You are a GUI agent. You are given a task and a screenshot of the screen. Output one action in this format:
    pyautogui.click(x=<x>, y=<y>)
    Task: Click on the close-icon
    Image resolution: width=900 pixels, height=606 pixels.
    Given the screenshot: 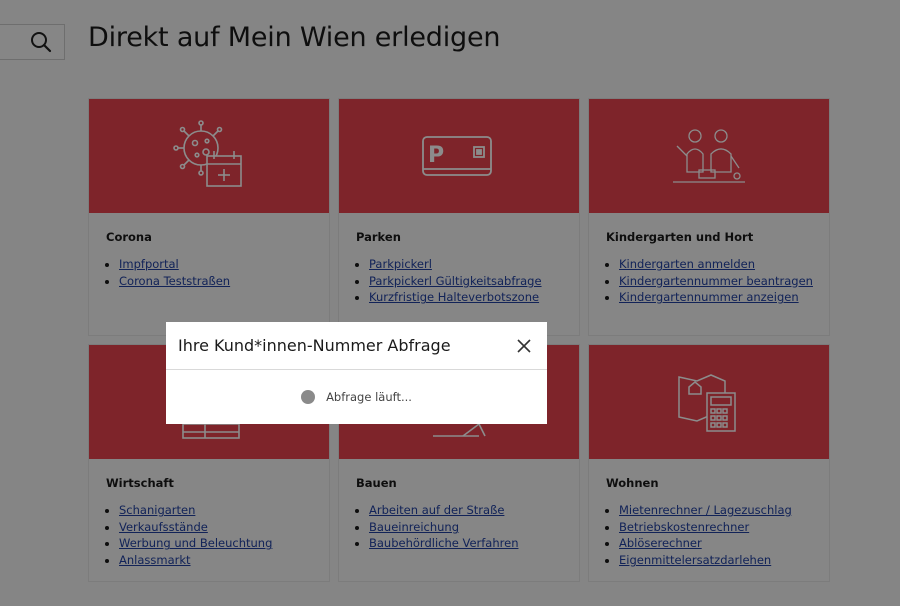 What is the action you would take?
    pyautogui.click(x=524, y=345)
    